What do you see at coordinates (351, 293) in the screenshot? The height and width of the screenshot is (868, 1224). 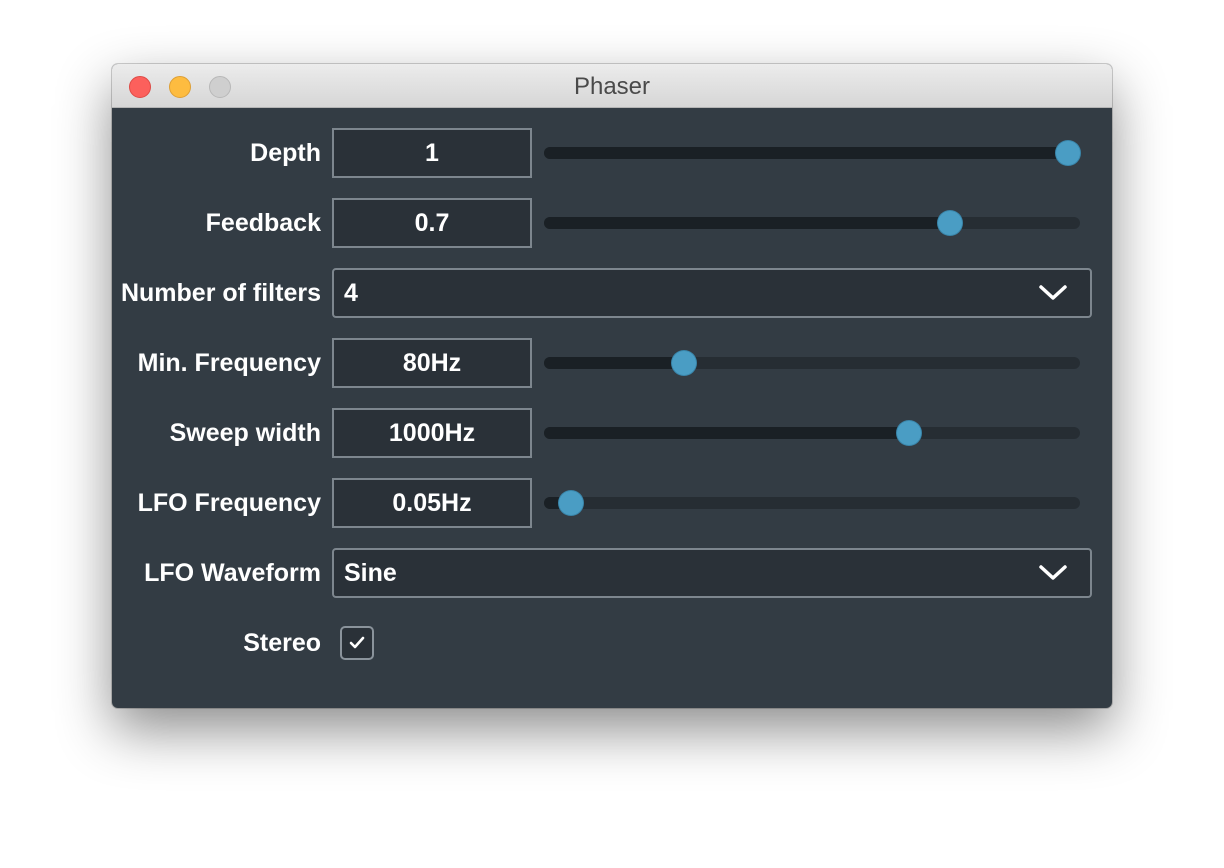 I see `filters-selected-value: 4` at bounding box center [351, 293].